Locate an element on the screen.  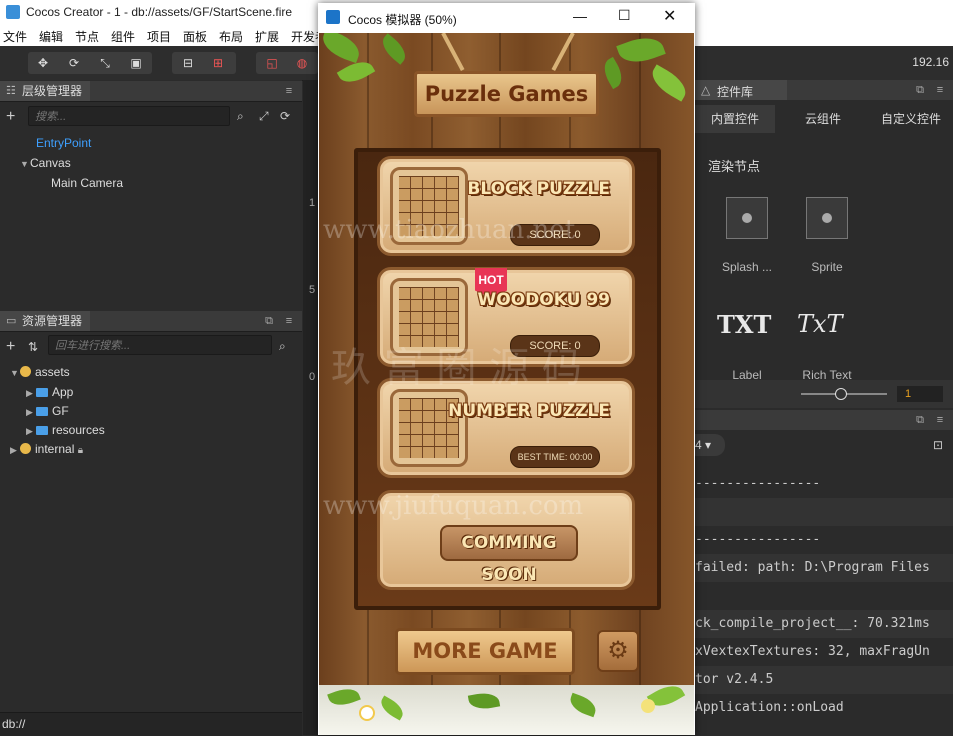
card-title: WOODOKU 99 is located at coordinates (543, 300).